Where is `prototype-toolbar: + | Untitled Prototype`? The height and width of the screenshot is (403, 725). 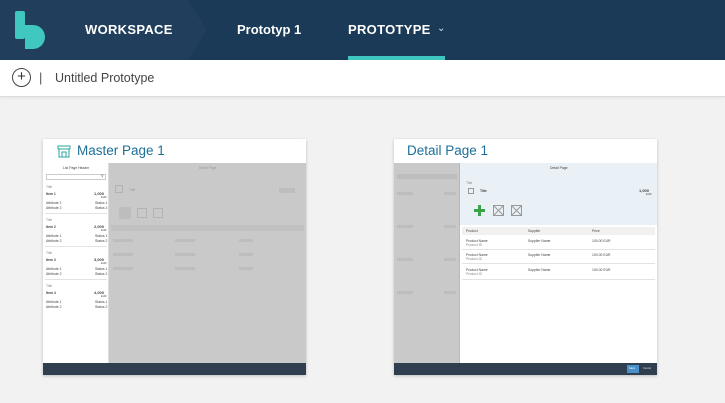 prototype-toolbar: + | Untitled Prototype is located at coordinates (362, 78).